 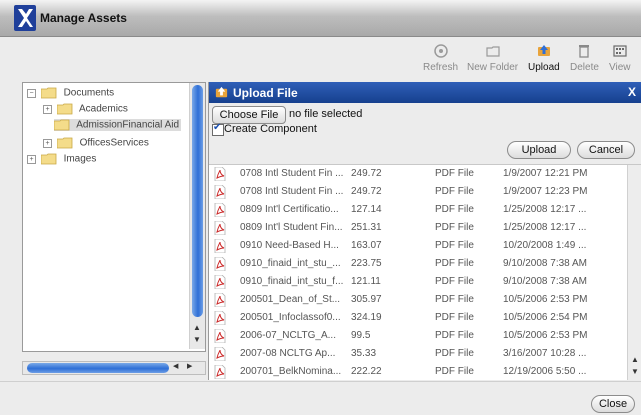 I want to click on file-date: 1/9/2007 12:23 PM, so click(x=545, y=191).